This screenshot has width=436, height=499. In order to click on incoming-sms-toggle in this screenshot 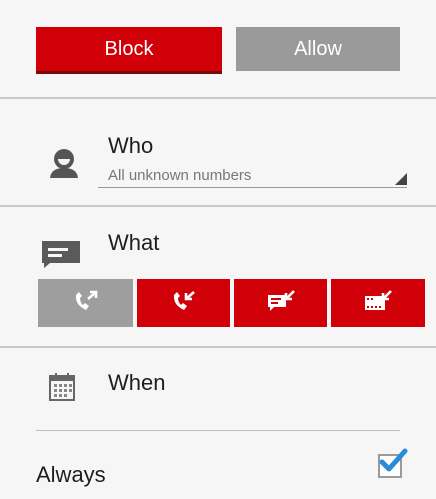, I will do `click(280, 303)`.